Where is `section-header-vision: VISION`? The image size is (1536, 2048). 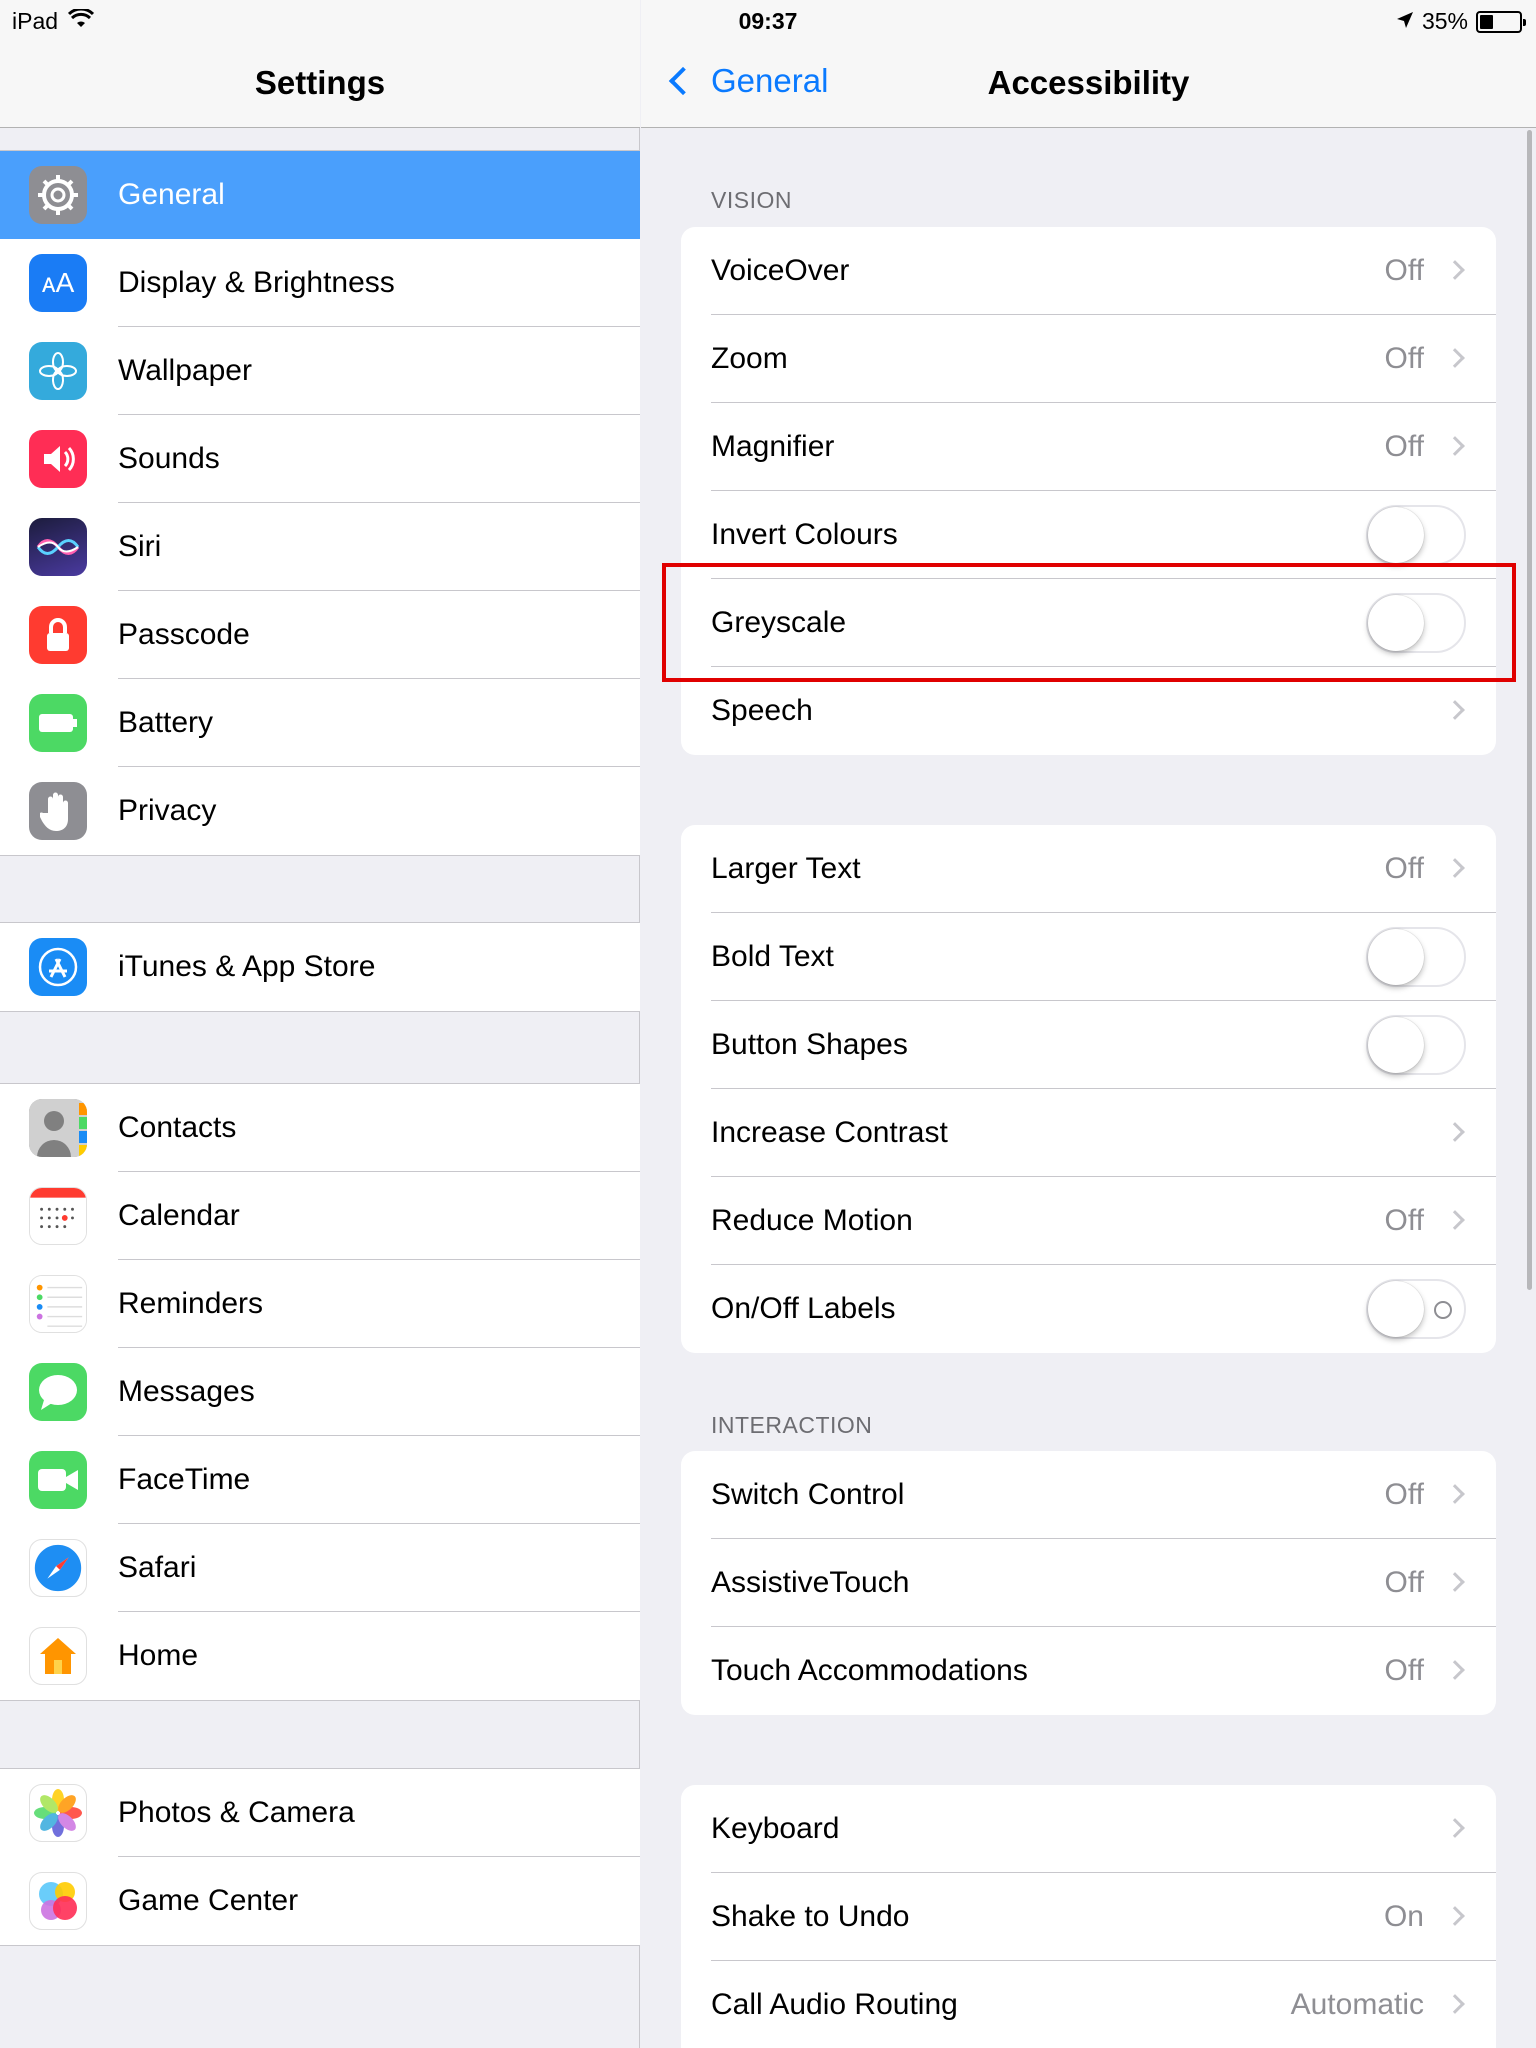 section-header-vision: VISION is located at coordinates (751, 200).